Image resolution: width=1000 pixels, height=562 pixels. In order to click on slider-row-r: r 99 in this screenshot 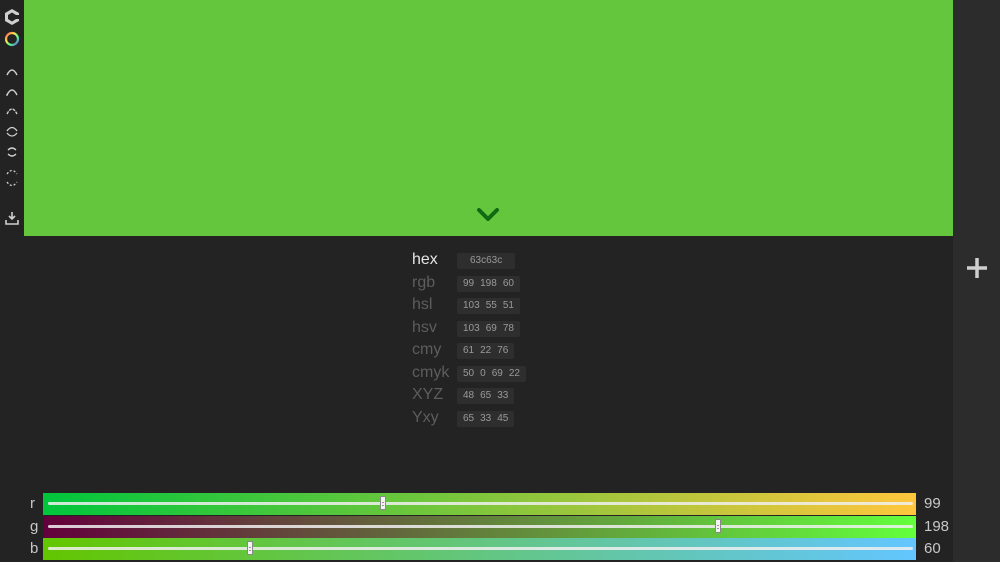, I will do `click(500, 504)`.